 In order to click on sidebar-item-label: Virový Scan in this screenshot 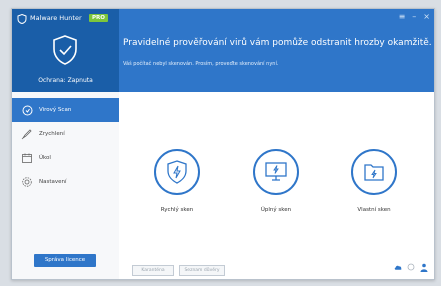, I will do `click(55, 110)`.